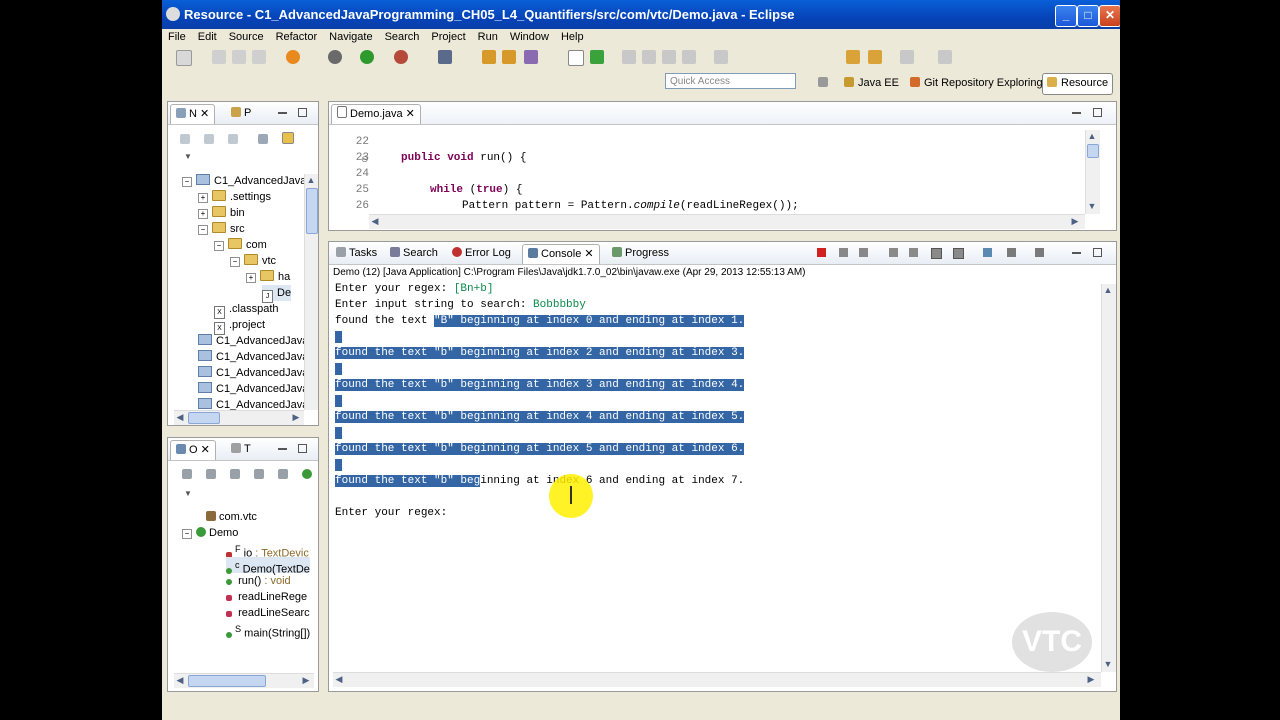 This screenshot has height=720, width=1280. Describe the element at coordinates (572, 37) in the screenshot. I see `menu-help: Help` at that location.